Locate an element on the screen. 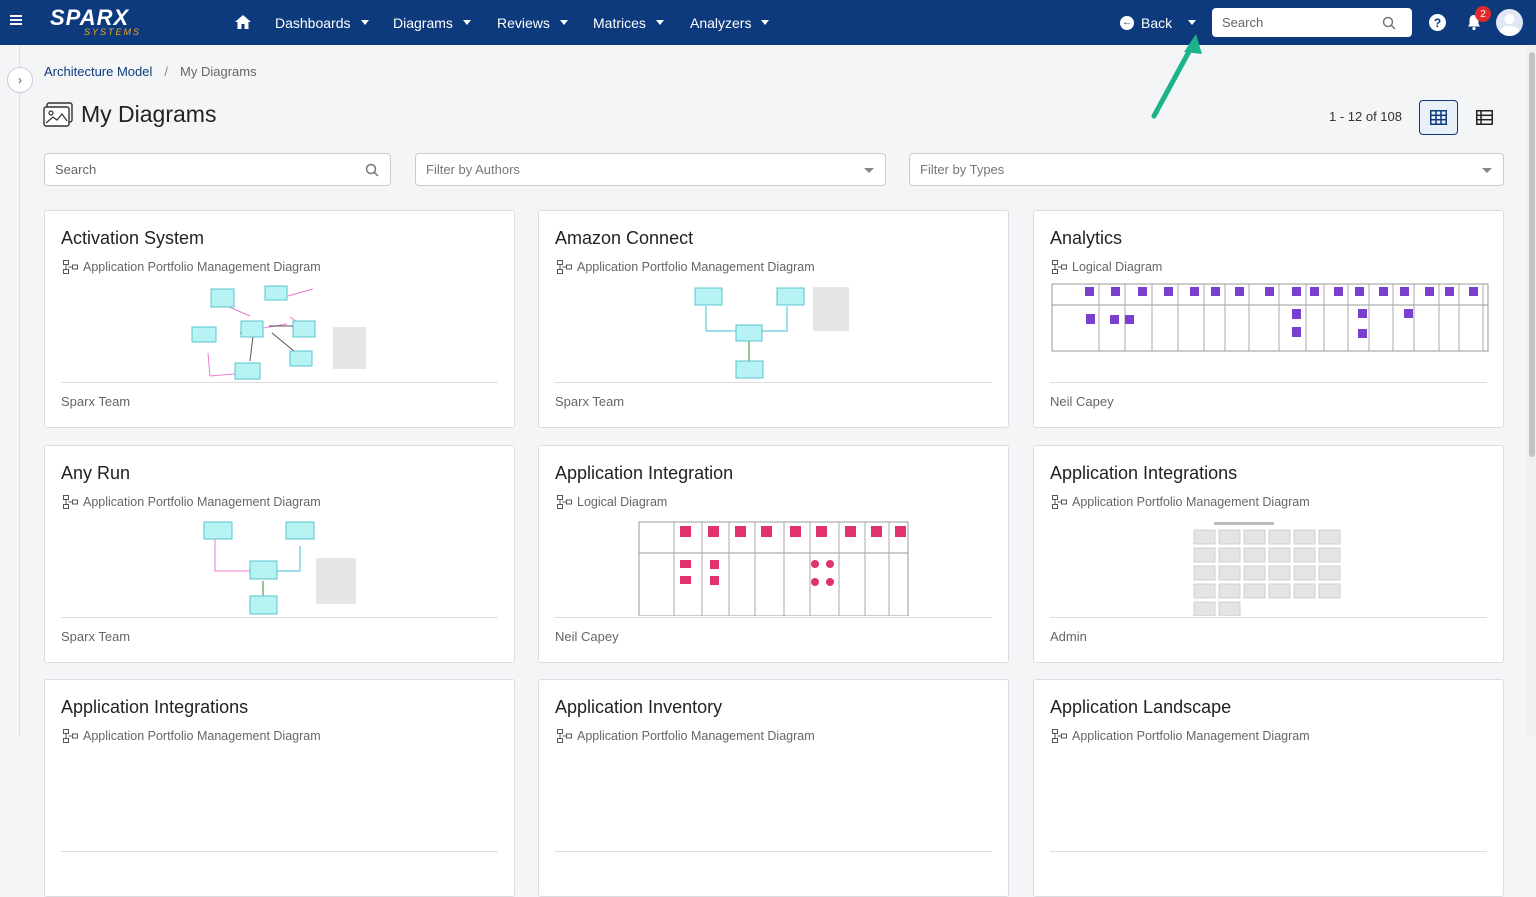 The width and height of the screenshot is (1536, 897). page-title: My Diagrams is located at coordinates (149, 114).